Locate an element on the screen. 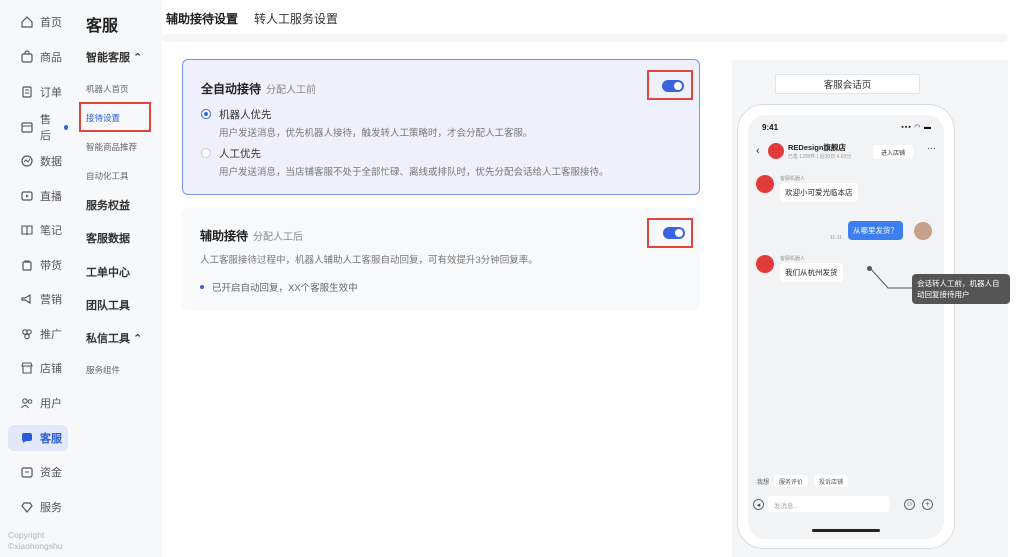 This screenshot has width=1024, height=557. rail-item-order: 订单 is located at coordinates (38, 92).